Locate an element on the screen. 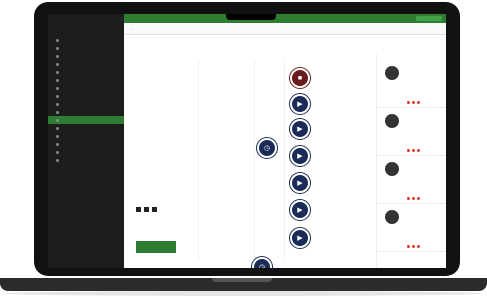 The height and width of the screenshot is (297, 487). stop-icon: ■ is located at coordinates (300, 78).